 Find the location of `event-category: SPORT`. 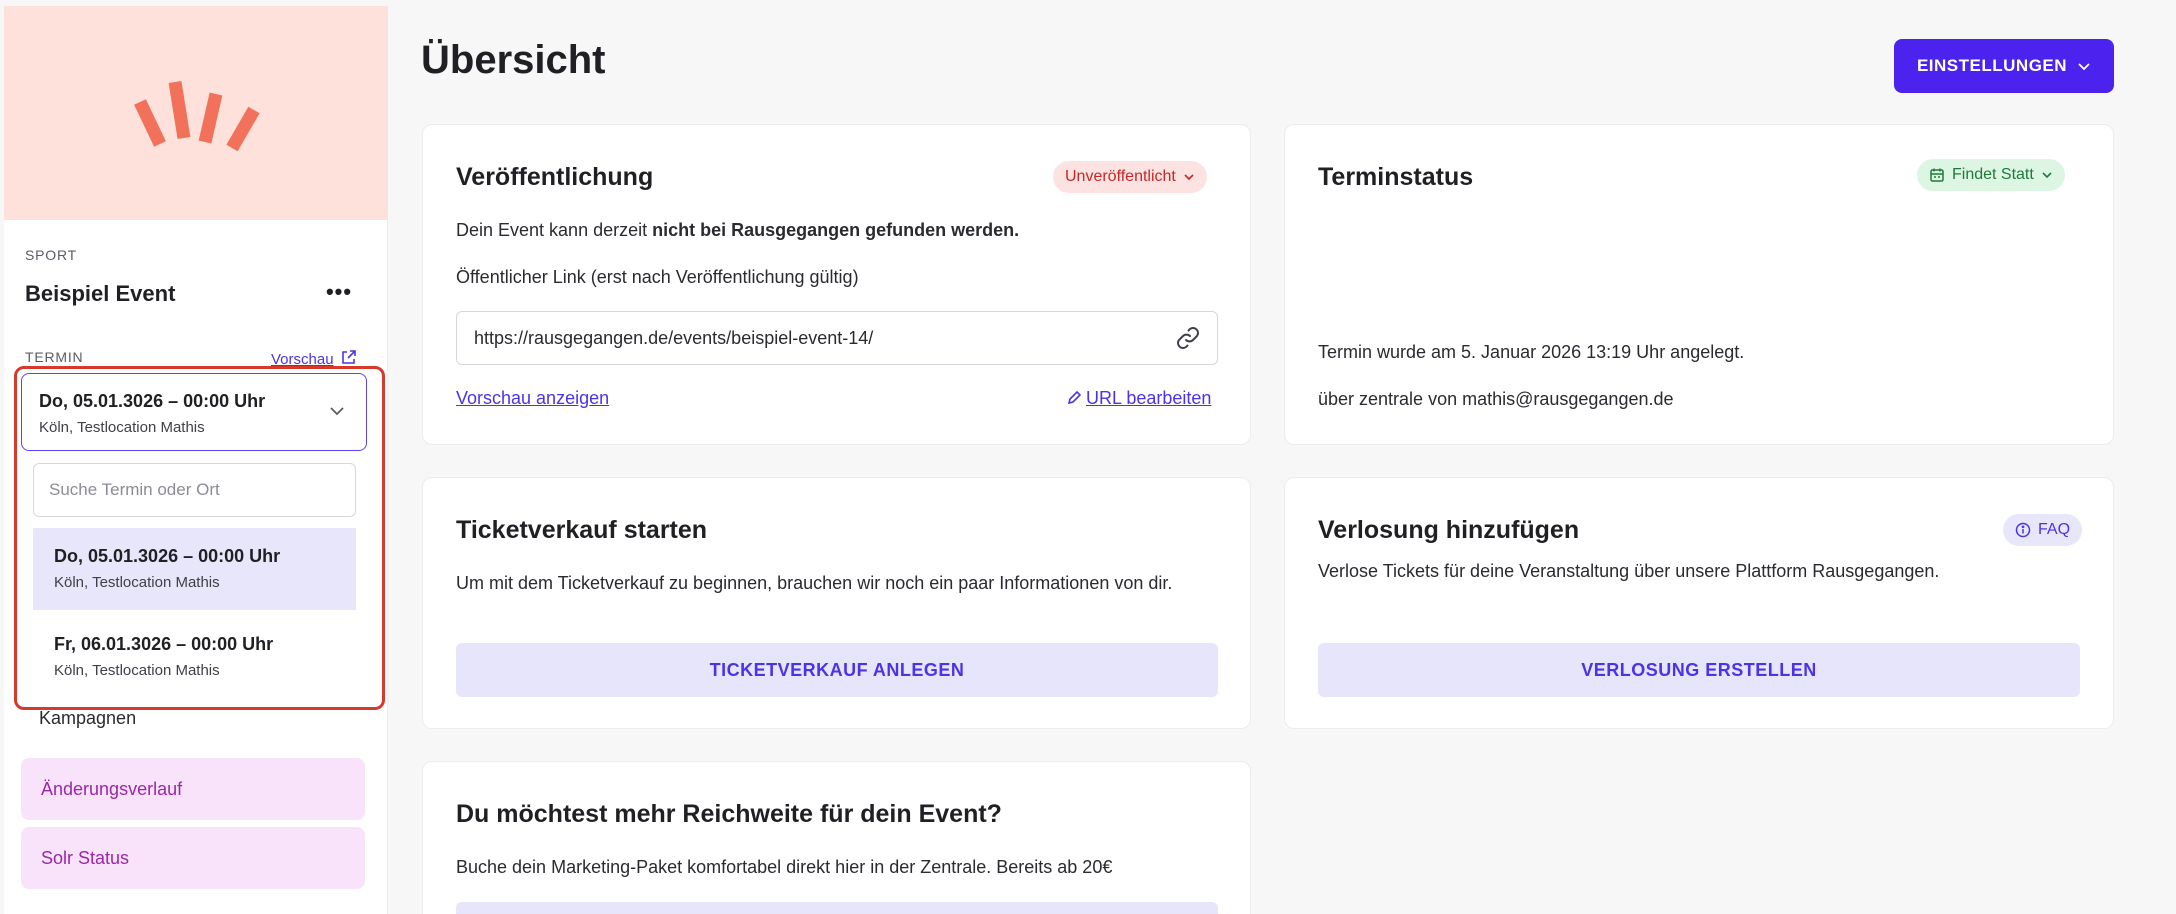

event-category: SPORT is located at coordinates (51, 255).